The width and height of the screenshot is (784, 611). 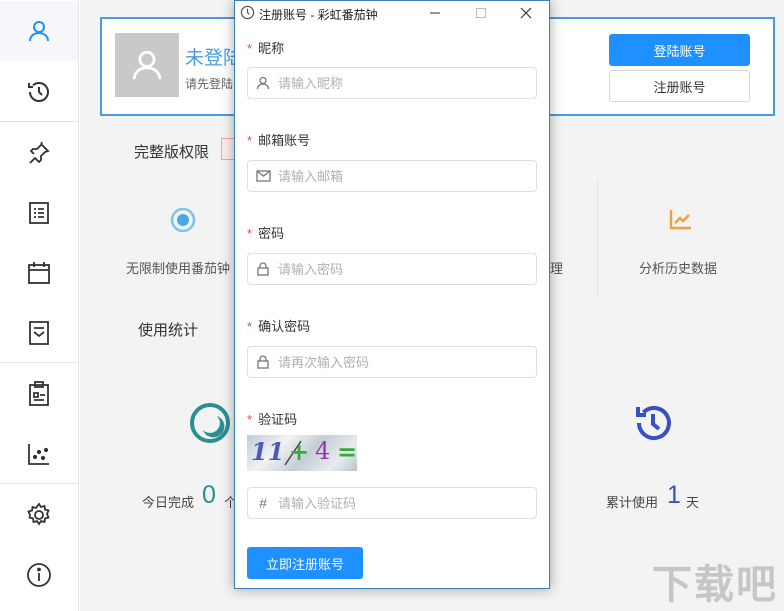 I want to click on avatar, so click(x=147, y=65).